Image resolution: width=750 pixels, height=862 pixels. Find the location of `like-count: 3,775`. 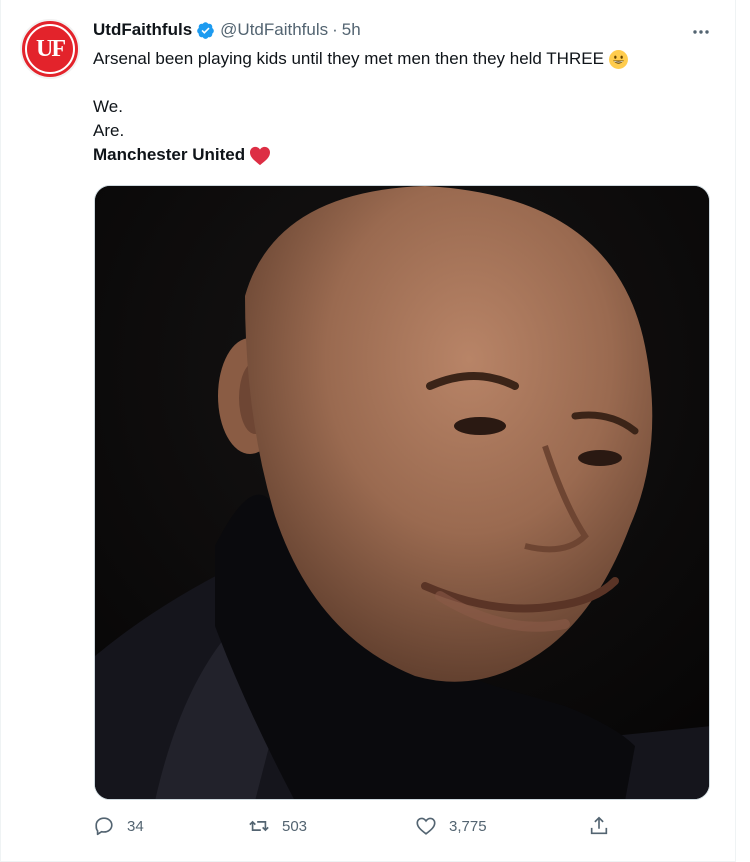

like-count: 3,775 is located at coordinates (468, 826).